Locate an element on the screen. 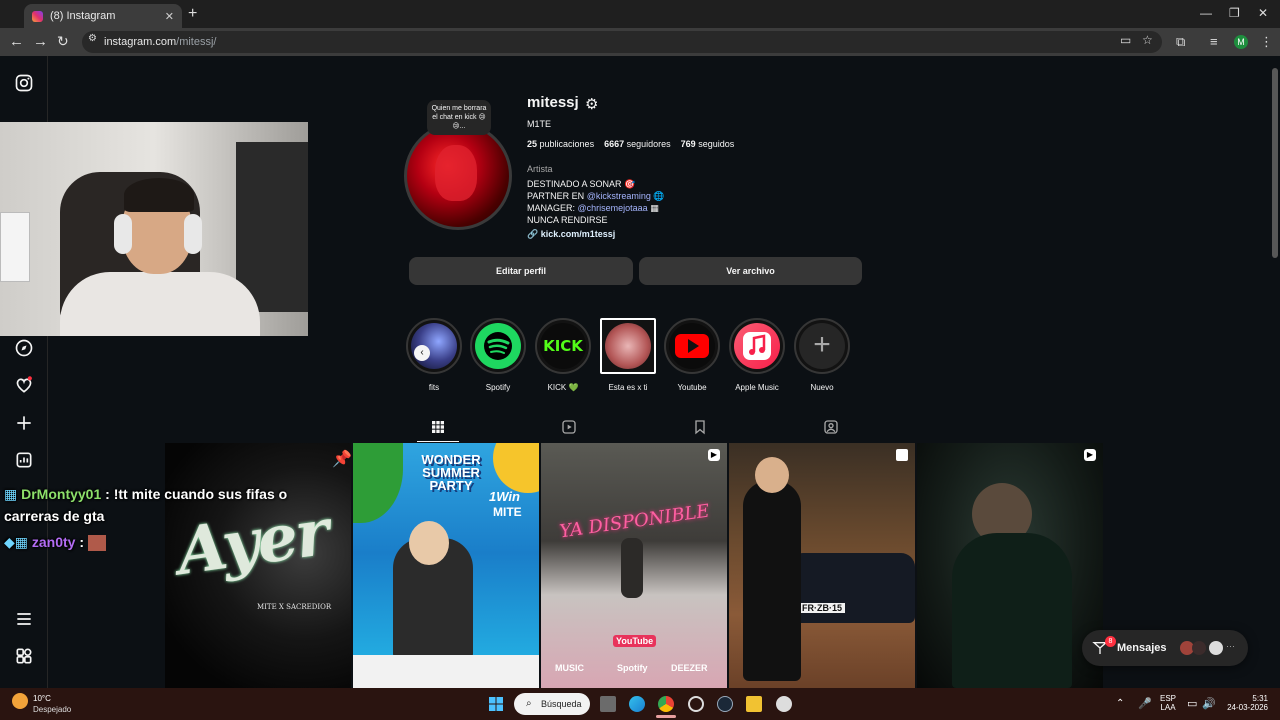 The height and width of the screenshot is (720, 1280). reel-icon: ▶ is located at coordinates (1090, 455).